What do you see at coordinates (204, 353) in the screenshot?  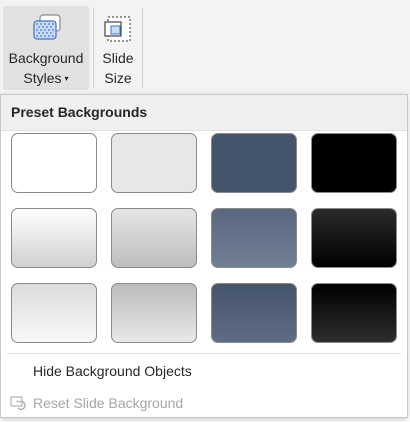 I see `menu-divider` at bounding box center [204, 353].